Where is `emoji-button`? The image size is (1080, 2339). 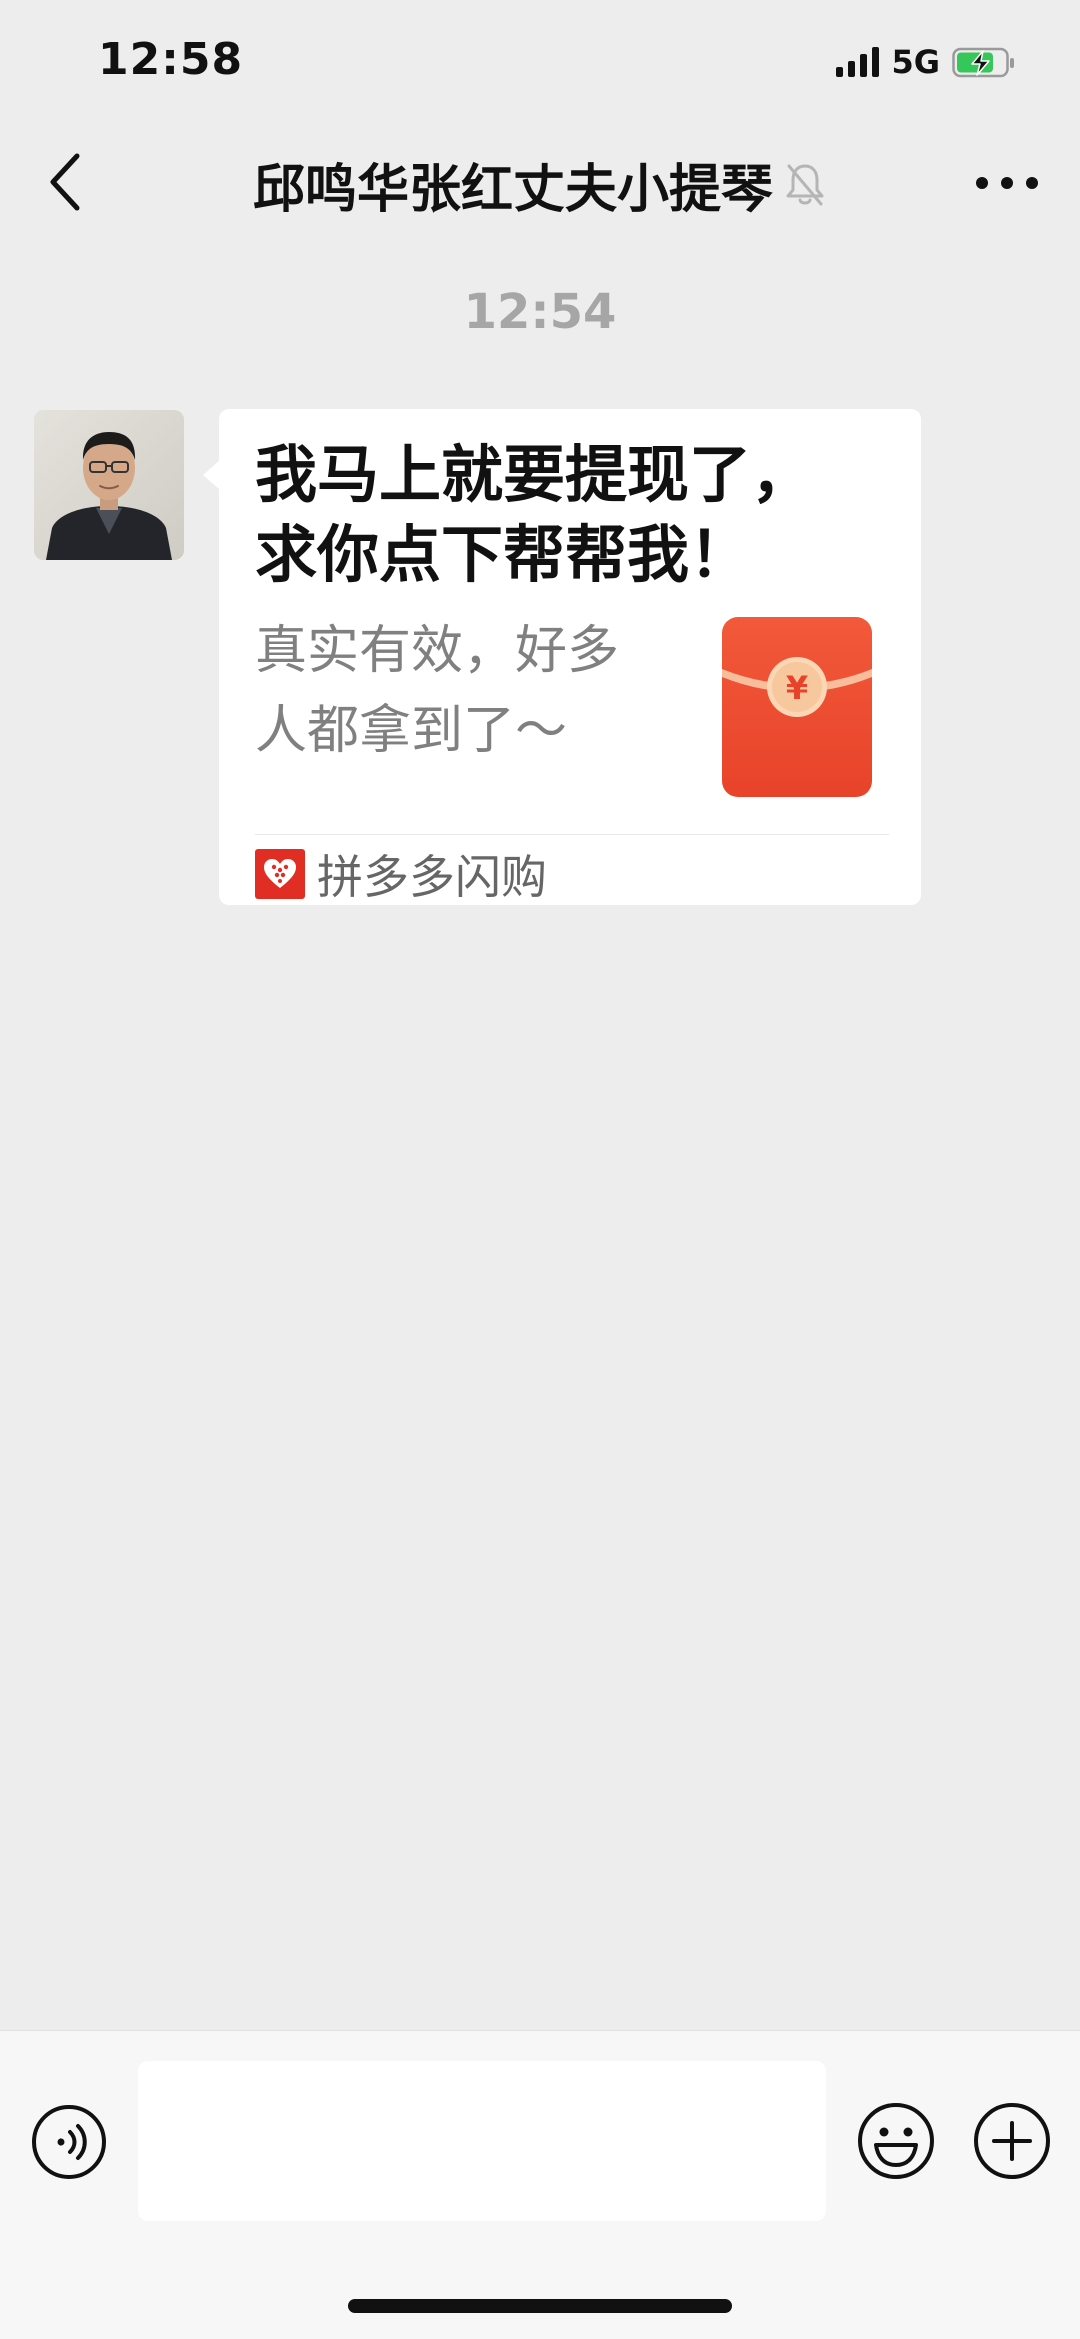 emoji-button is located at coordinates (896, 2141).